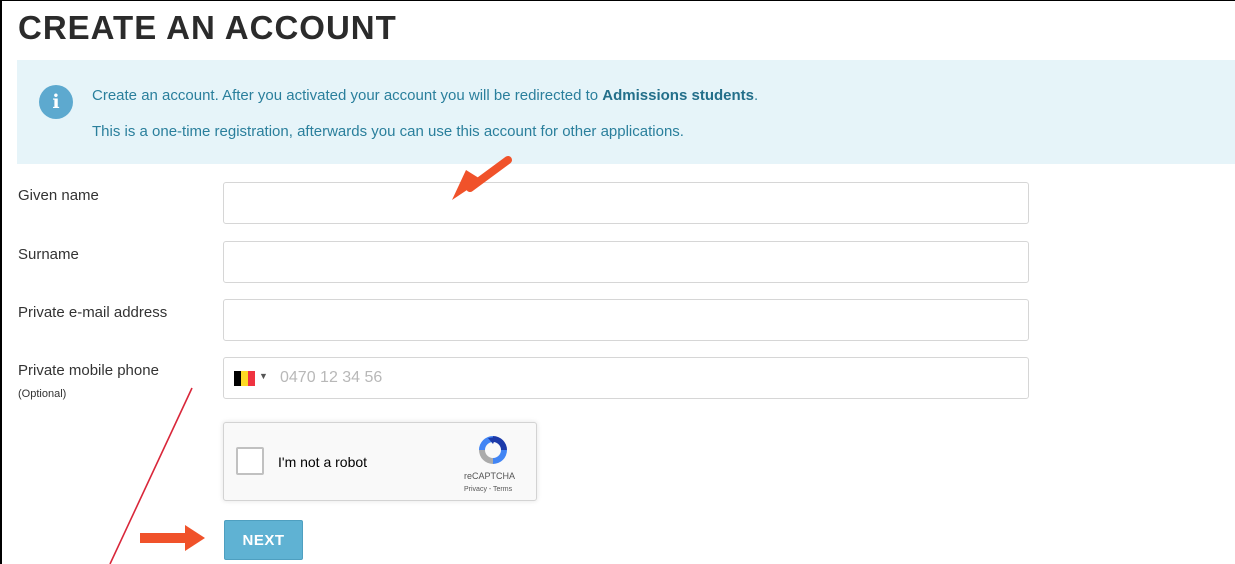 This screenshot has width=1235, height=564. What do you see at coordinates (58, 195) in the screenshot?
I see `given-name-label: Given name` at bounding box center [58, 195].